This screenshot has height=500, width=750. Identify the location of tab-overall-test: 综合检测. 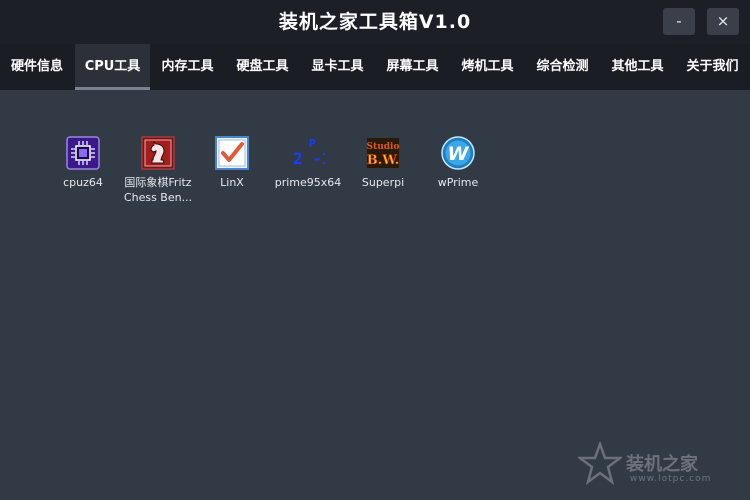
(562, 67).